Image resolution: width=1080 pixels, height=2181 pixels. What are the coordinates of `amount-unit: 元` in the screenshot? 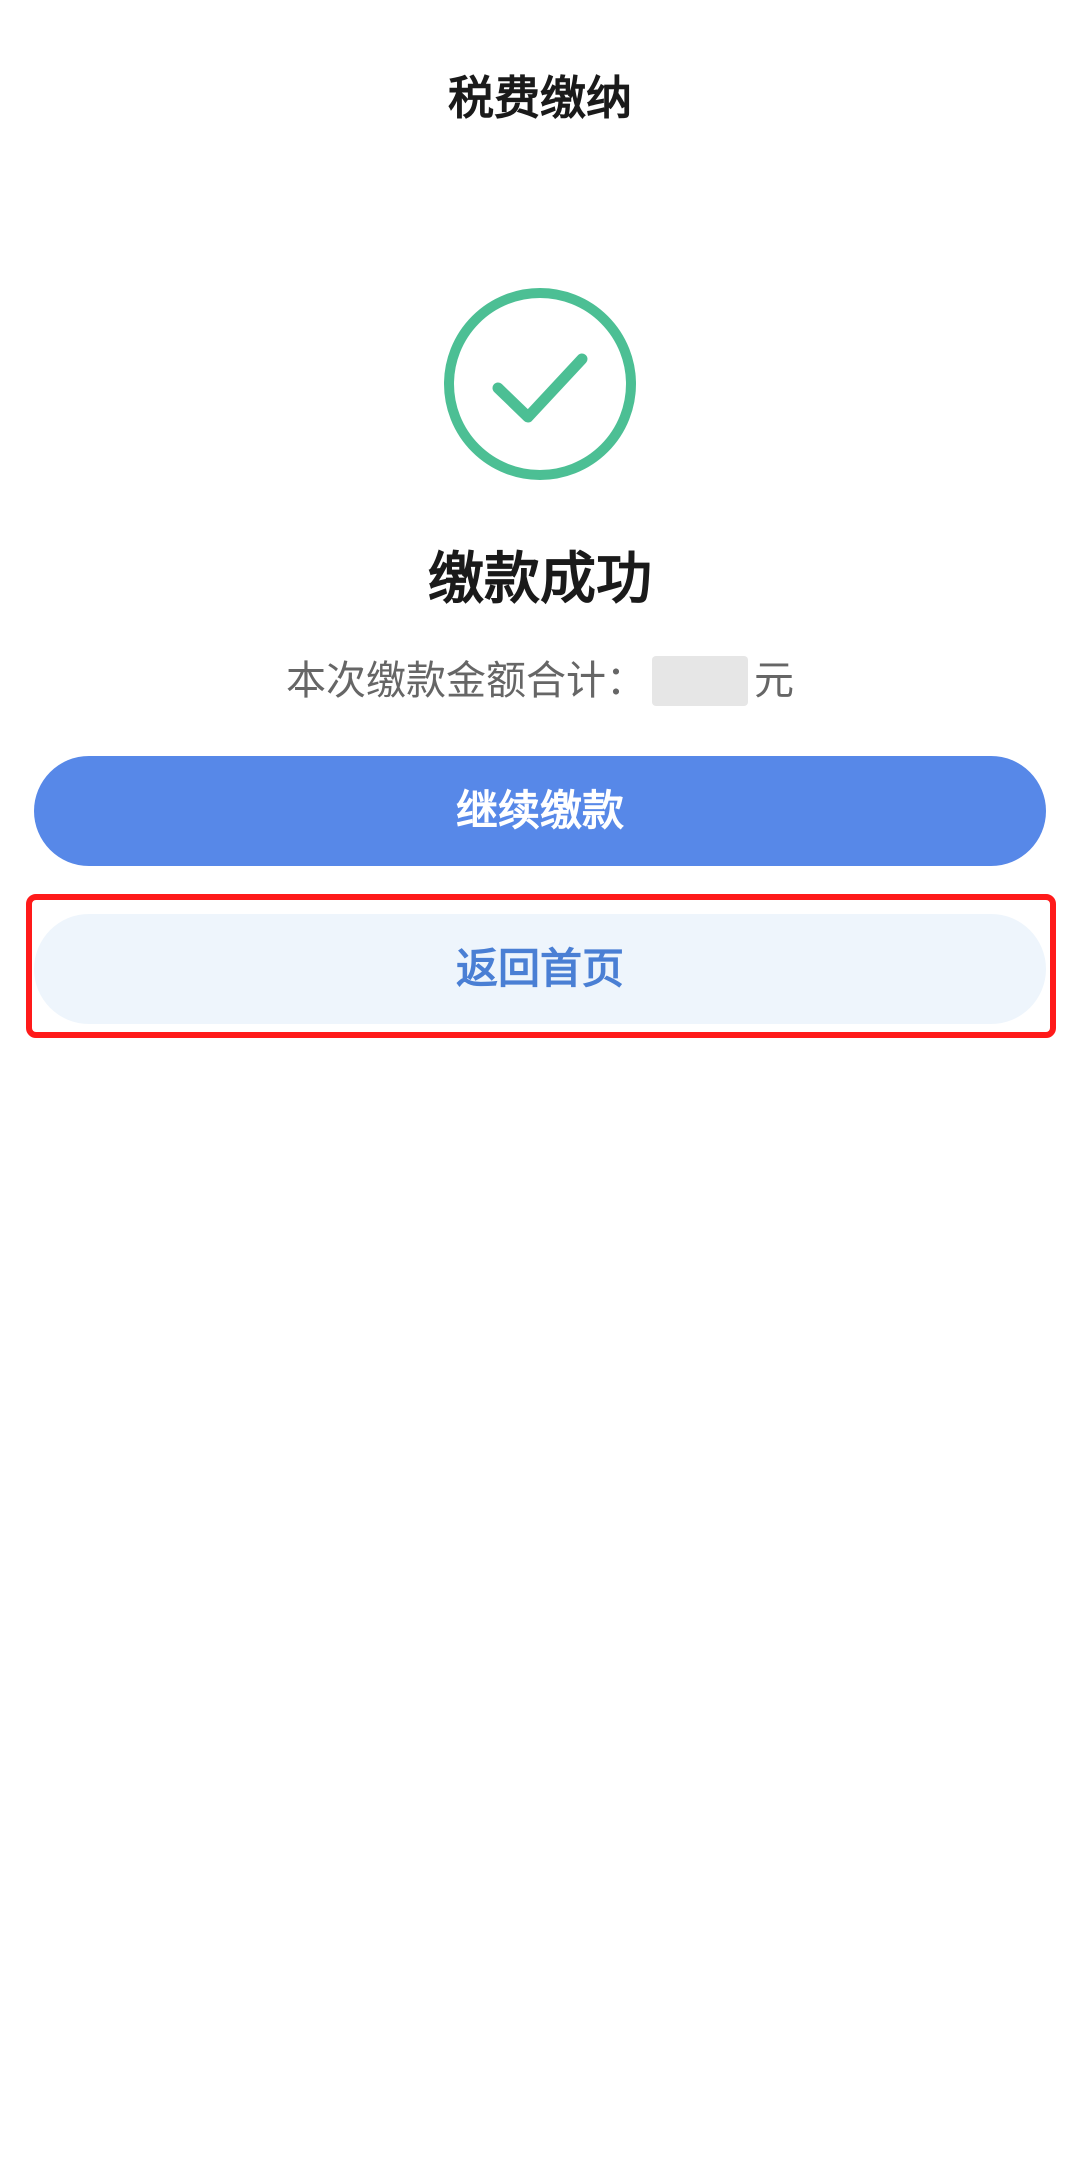 It's located at (774, 681).